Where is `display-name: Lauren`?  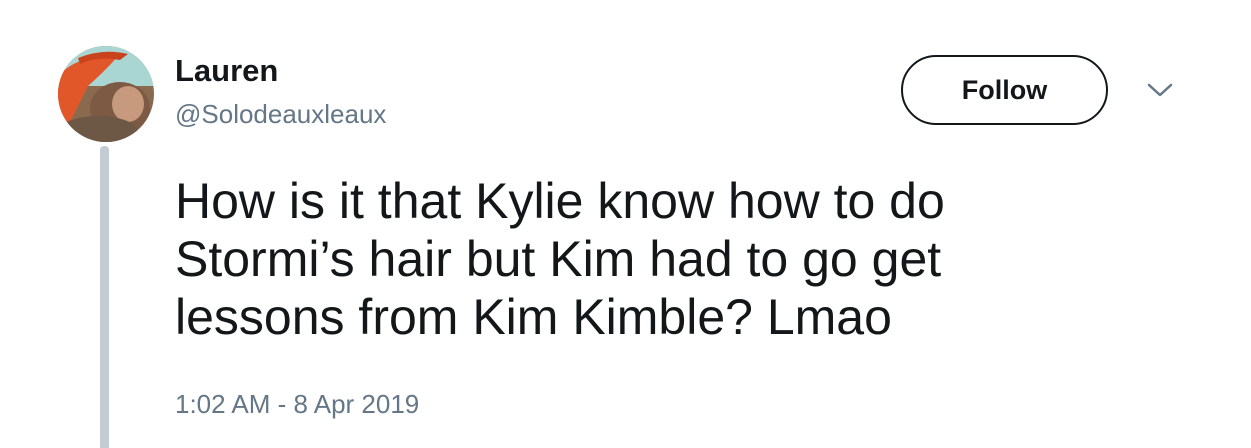
display-name: Lauren is located at coordinates (226, 71).